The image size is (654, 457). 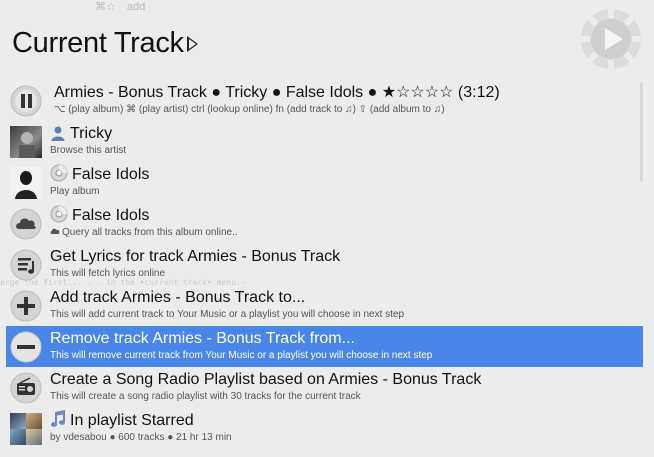 What do you see at coordinates (108, 273) in the screenshot?
I see `list-item-subtitle: This will fetch lyrics online` at bounding box center [108, 273].